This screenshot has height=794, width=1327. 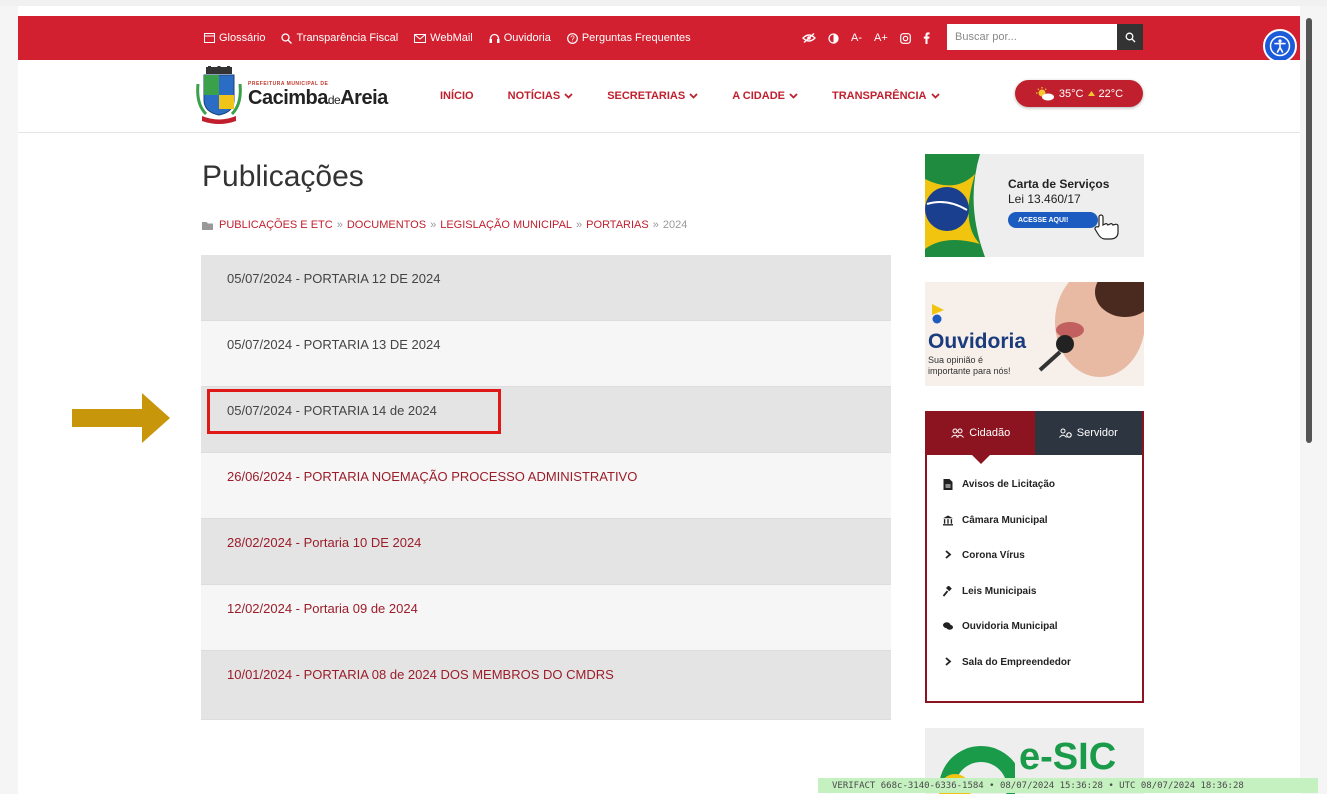 I want to click on carta-access-label: ACESSE AQUI!, so click(x=1043, y=220).